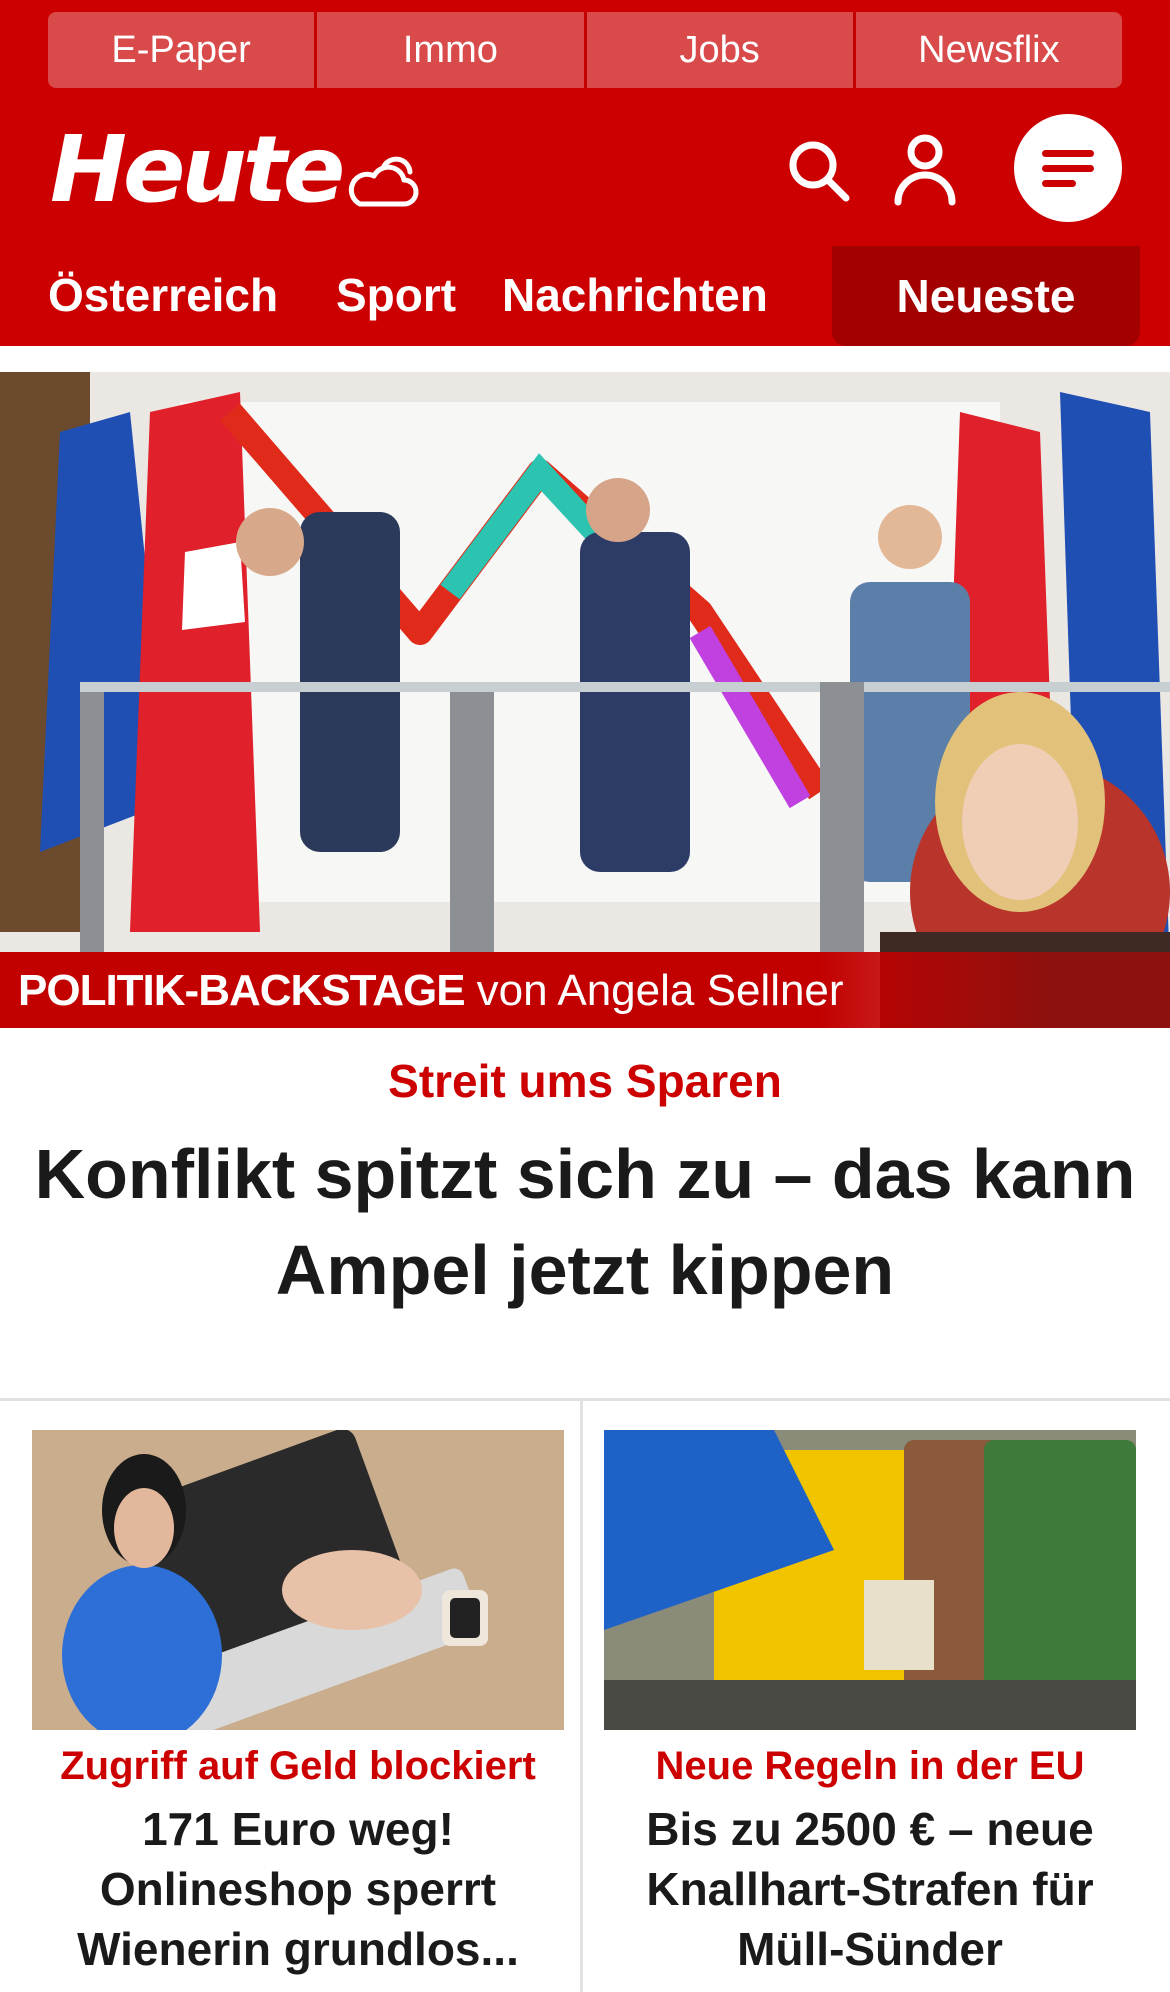  Describe the element at coordinates (870, 1766) in the screenshot. I see `article-card-kicker: Neue Regeln in der EU` at that location.